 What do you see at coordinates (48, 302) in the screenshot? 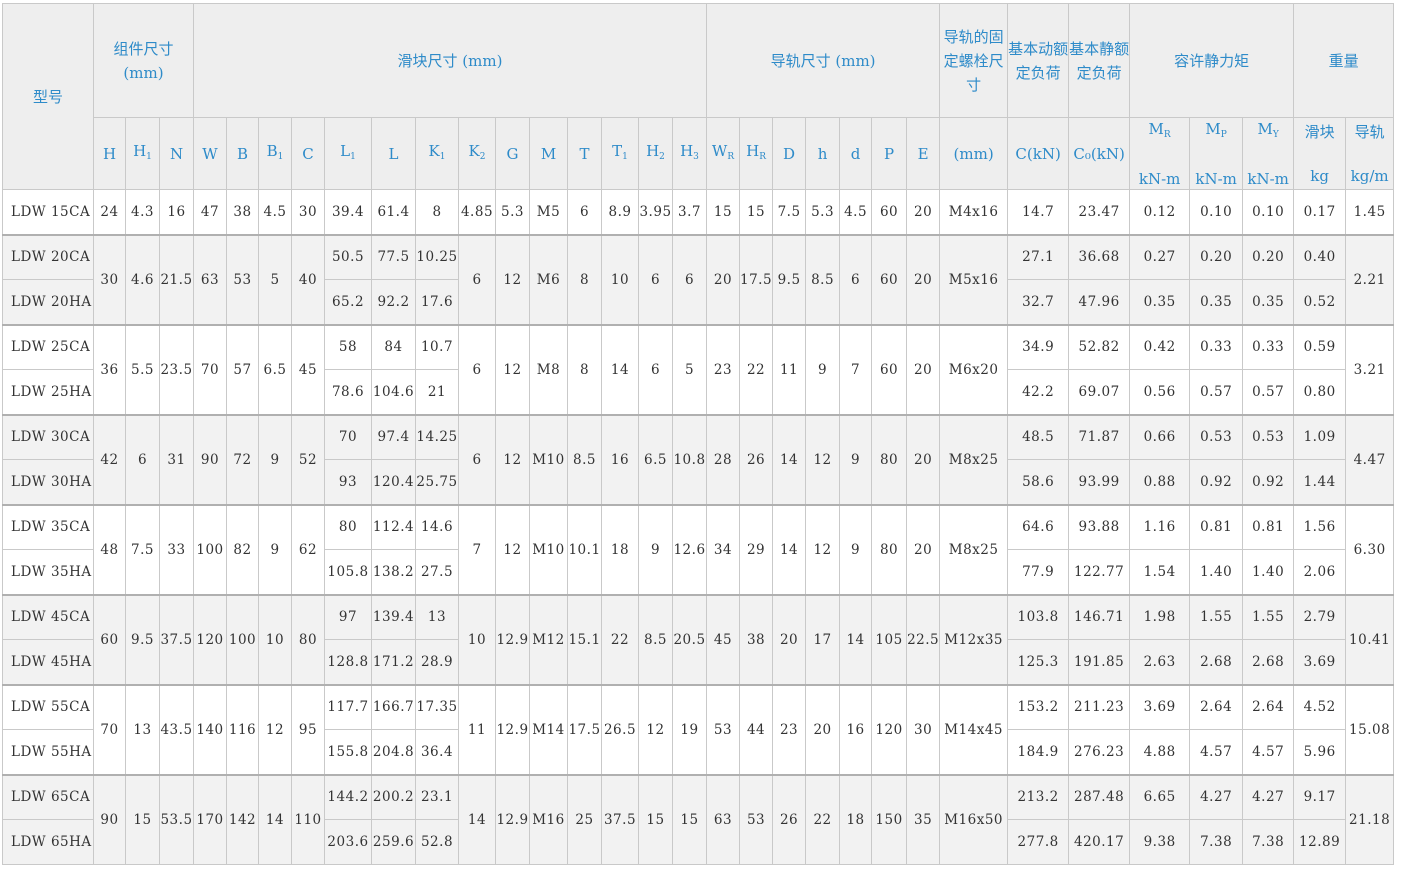
I see `model-cell: LDW 20HA` at bounding box center [48, 302].